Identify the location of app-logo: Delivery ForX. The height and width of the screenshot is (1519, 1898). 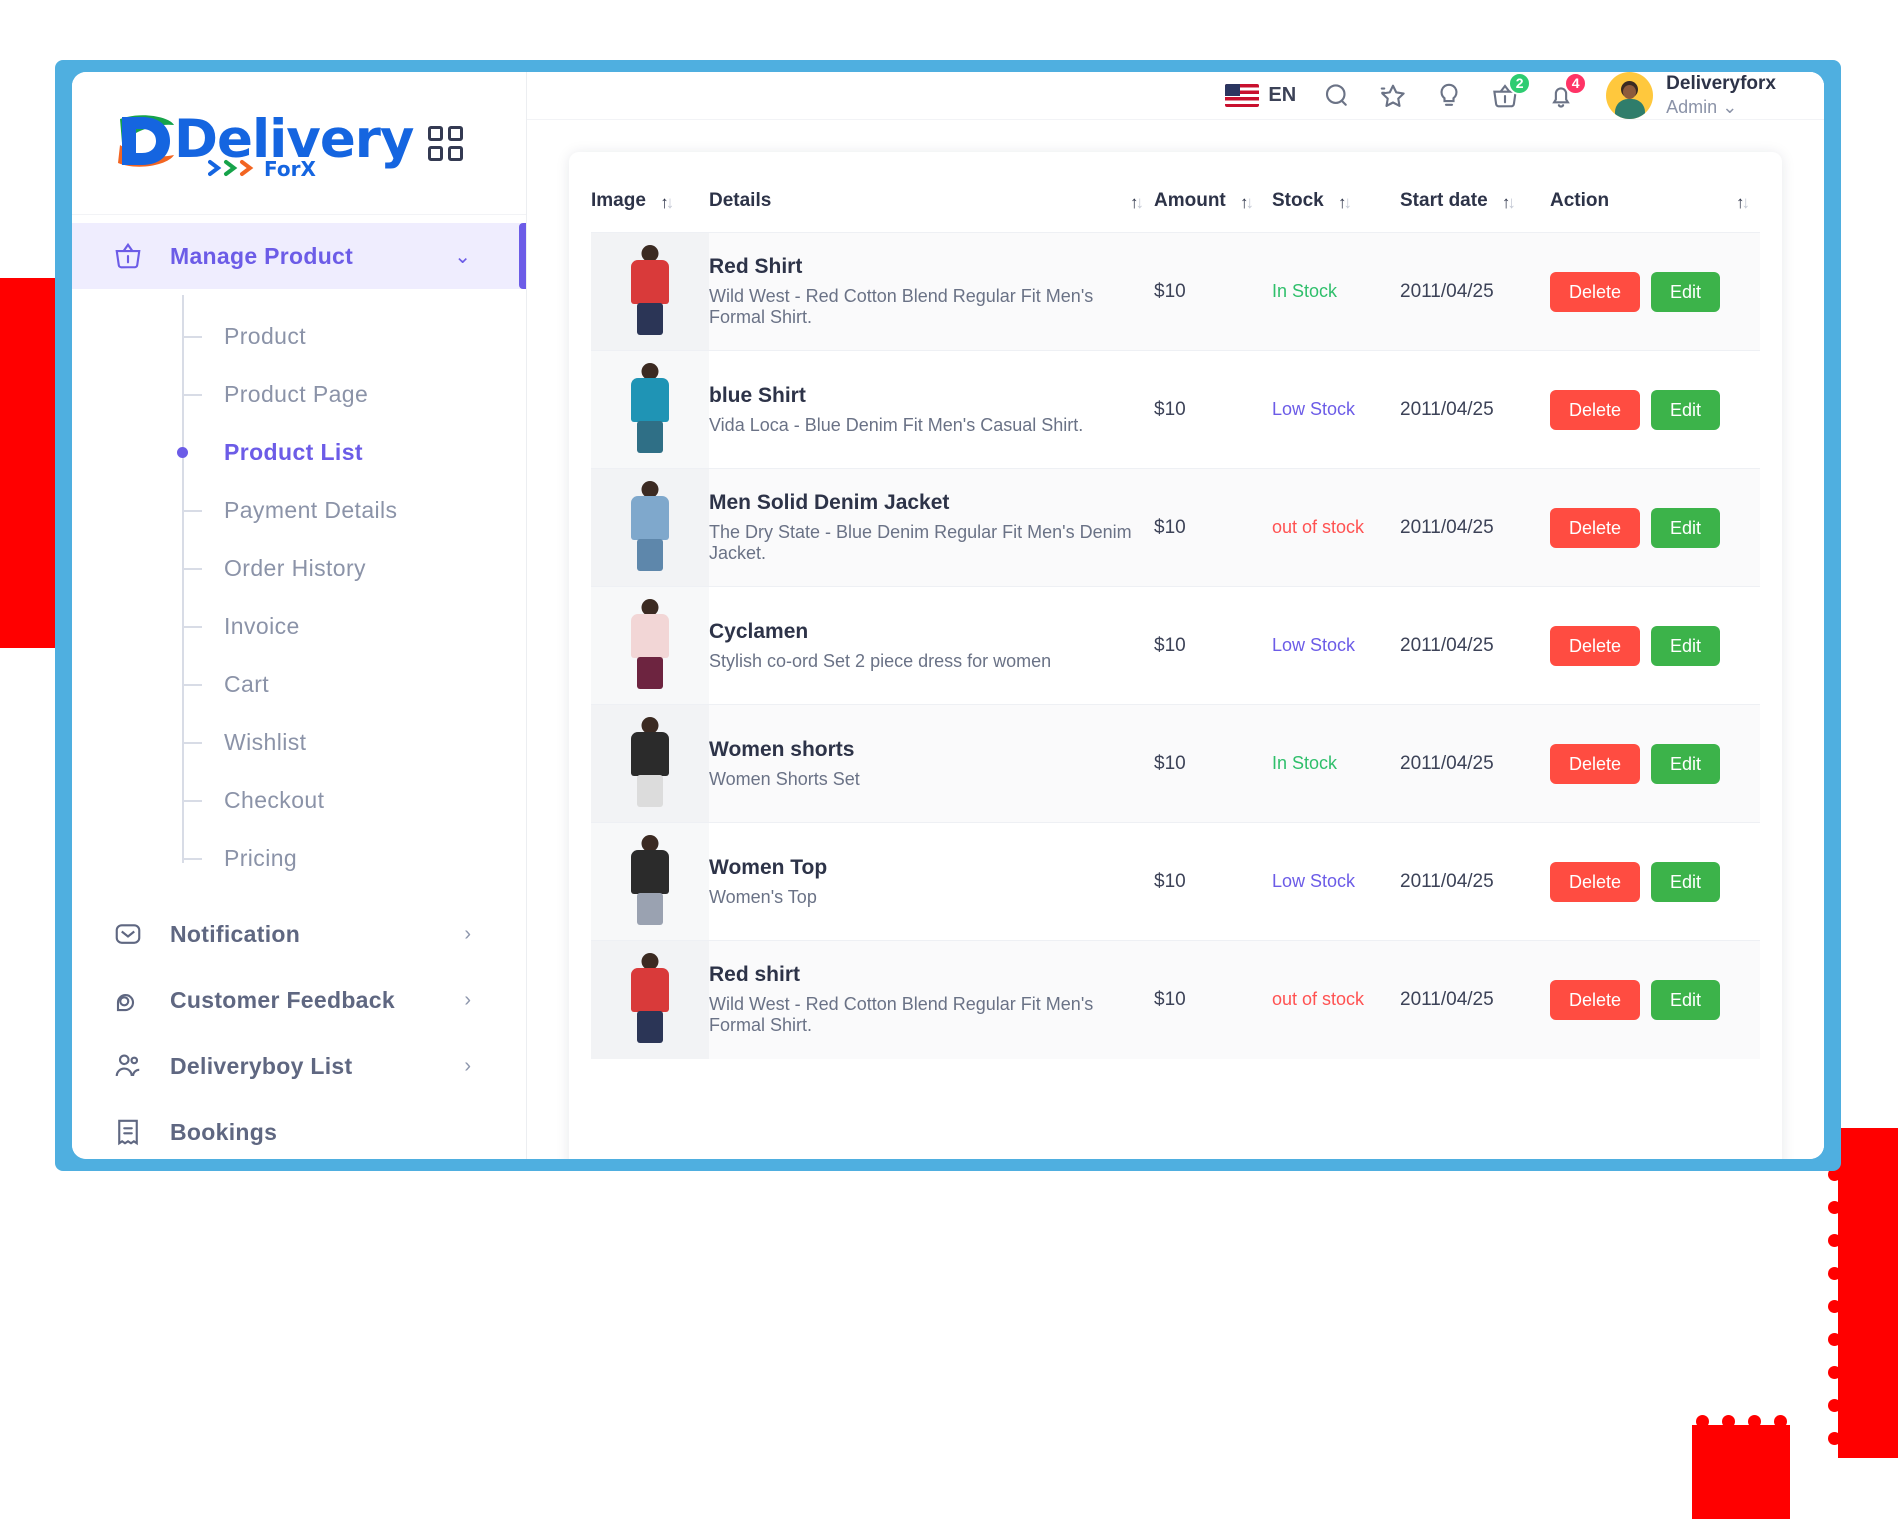
(263, 144).